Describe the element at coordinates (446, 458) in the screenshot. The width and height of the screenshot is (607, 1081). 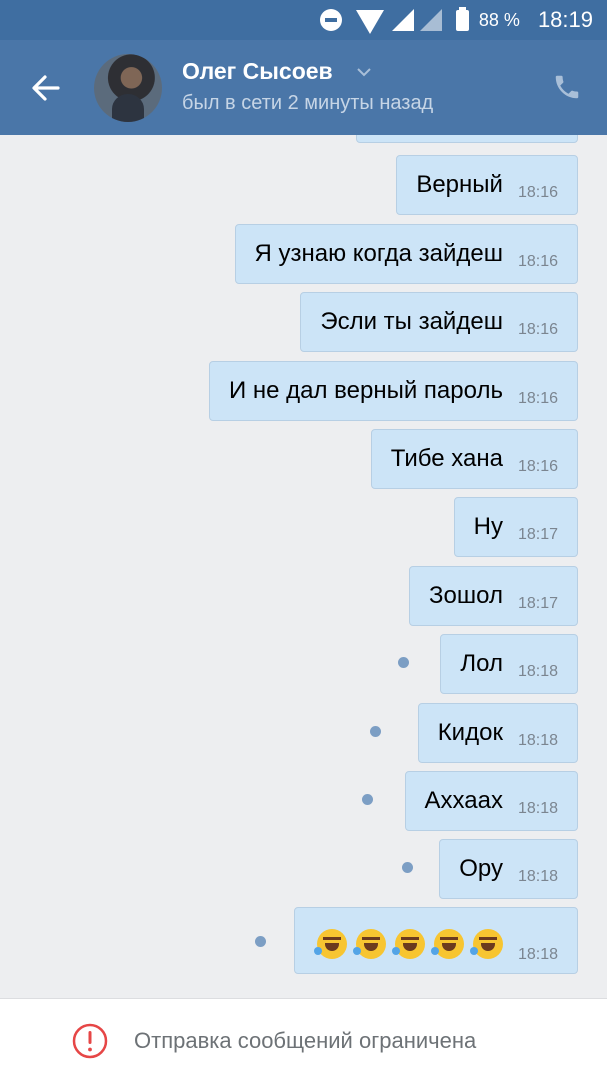
I see `message-text: Тибе хана` at that location.